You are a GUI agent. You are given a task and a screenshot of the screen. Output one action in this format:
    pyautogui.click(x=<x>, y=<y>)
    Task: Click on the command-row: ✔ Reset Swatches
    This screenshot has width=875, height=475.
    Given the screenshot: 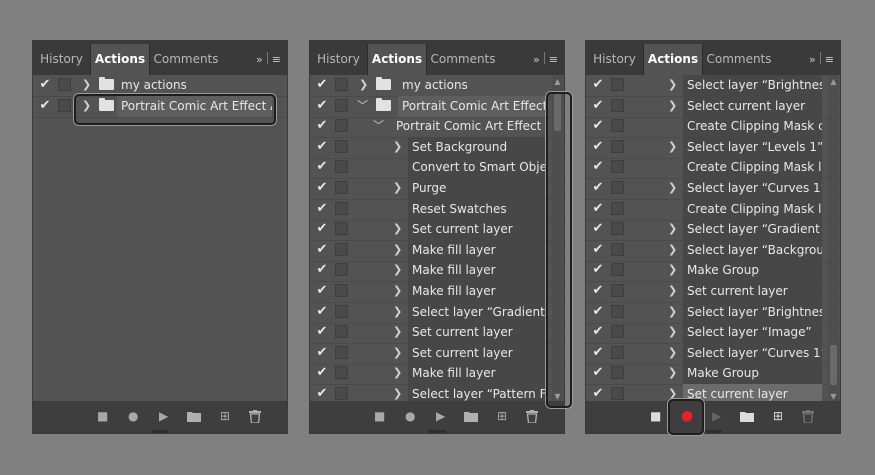 What is the action you would take?
    pyautogui.click(x=437, y=209)
    